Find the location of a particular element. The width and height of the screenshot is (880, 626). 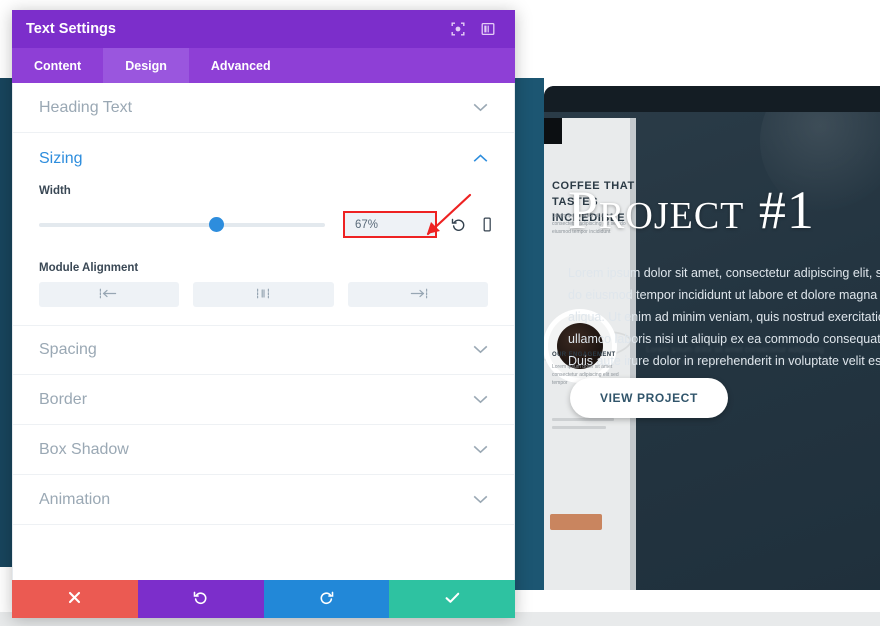

width-input: 67% is located at coordinates (390, 224).